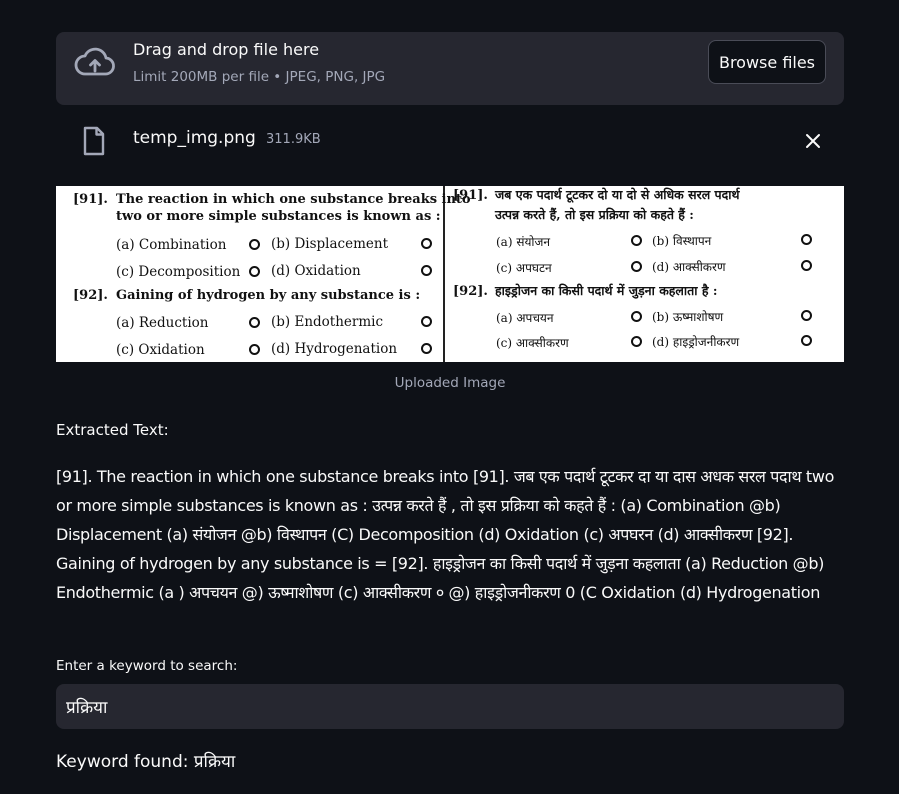  Describe the element at coordinates (293, 139) in the screenshot. I see `file-size: 311.9KB` at that location.